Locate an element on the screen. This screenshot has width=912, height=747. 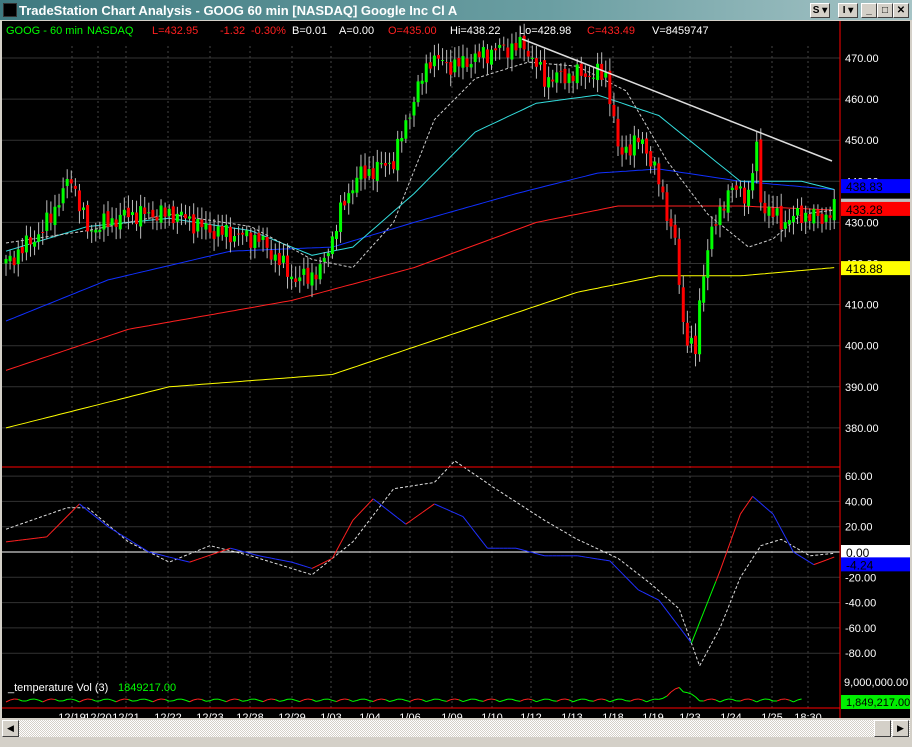
minimize-button: _ is located at coordinates (869, 10).